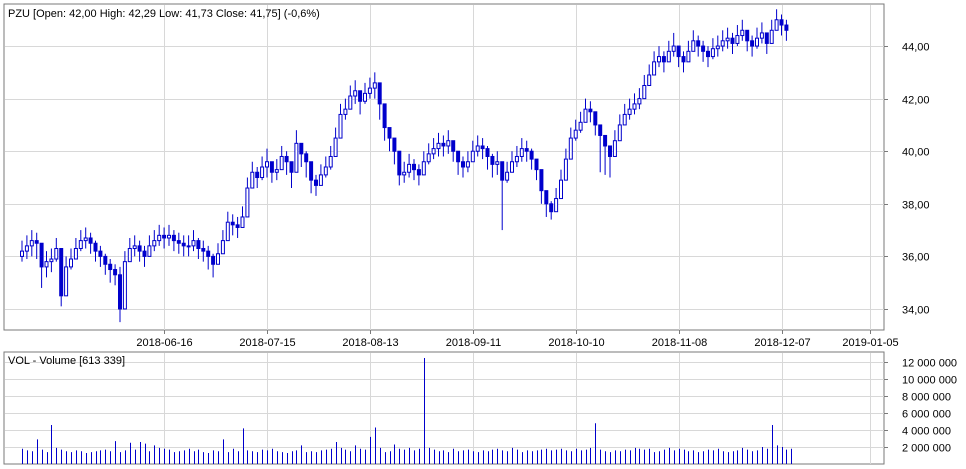 The image size is (966, 469). What do you see at coordinates (870, 343) in the screenshot?
I see `date-tick-label: 2019-01-05` at bounding box center [870, 343].